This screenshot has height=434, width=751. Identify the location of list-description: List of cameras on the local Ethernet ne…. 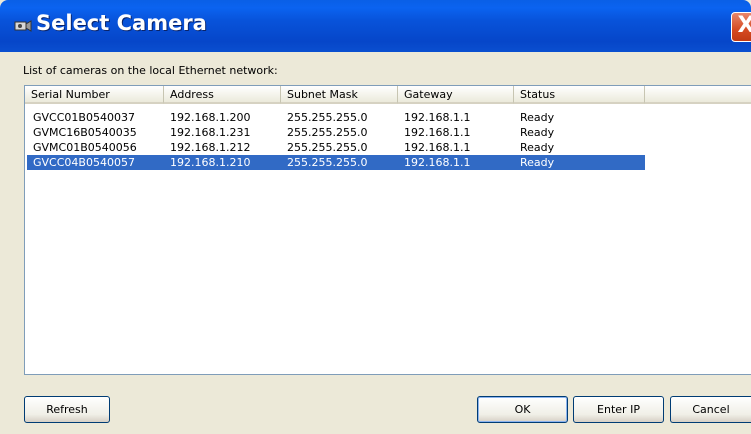
(150, 70).